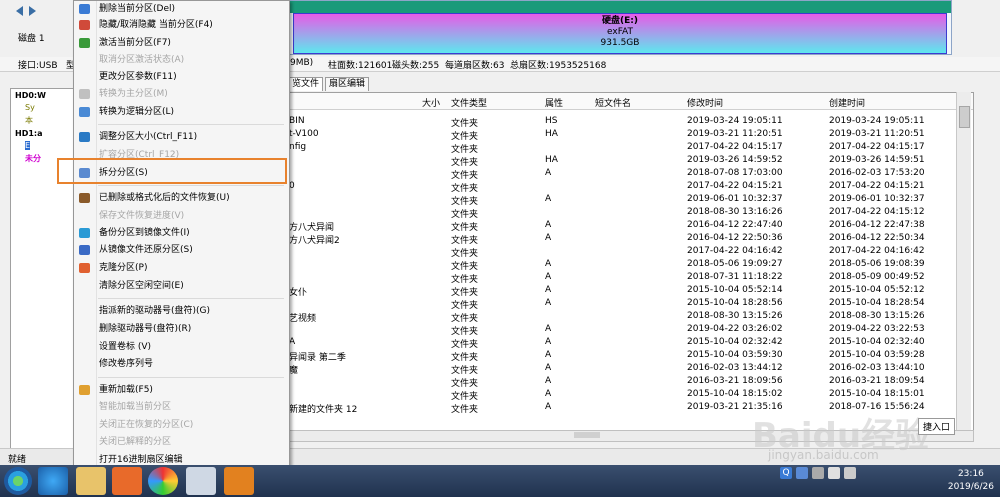  Describe the element at coordinates (38, 66) in the screenshot. I see `info-interface: 接口:USB` at that location.